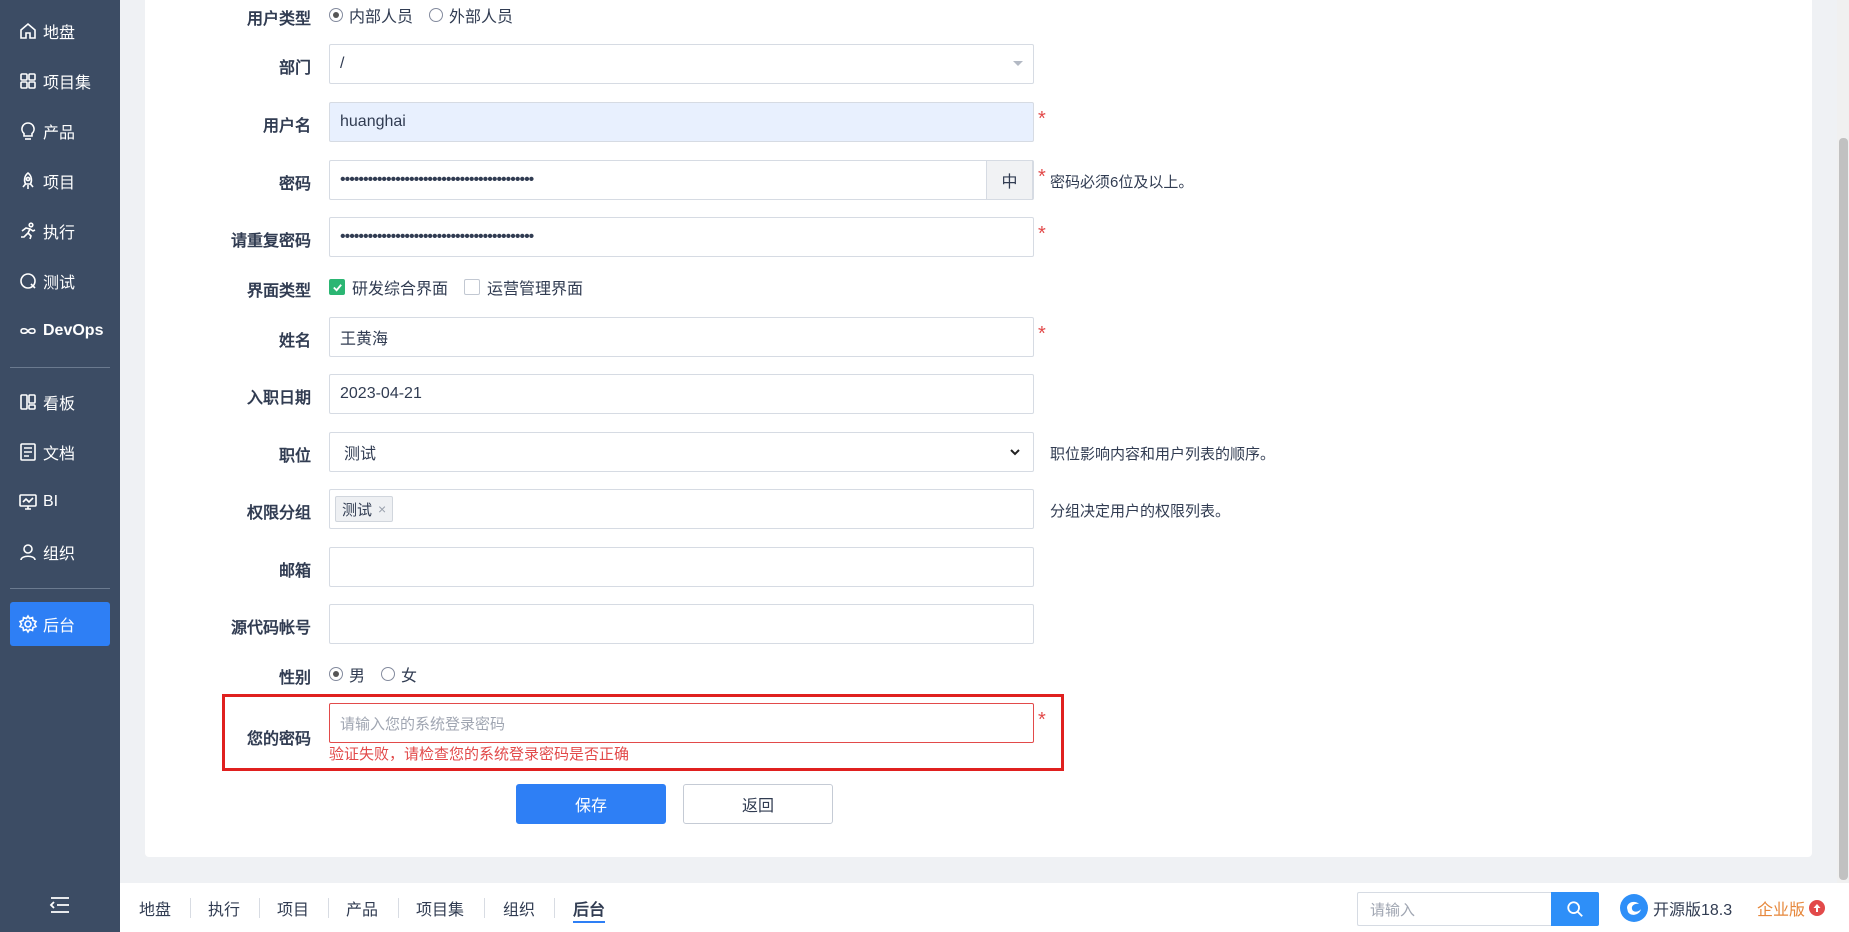 The image size is (1849, 932). I want to click on grid-icon, so click(28, 81).